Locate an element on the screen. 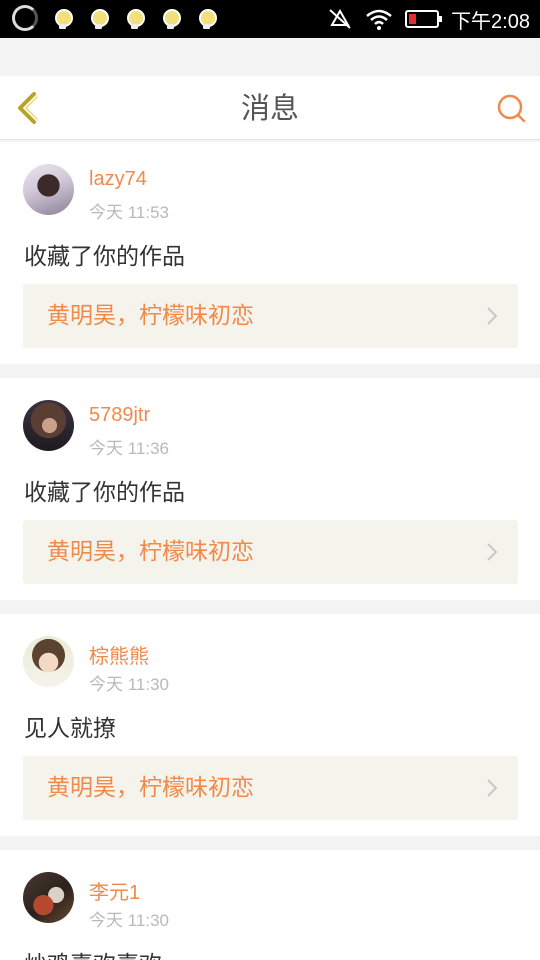  top-gap is located at coordinates (270, 57).